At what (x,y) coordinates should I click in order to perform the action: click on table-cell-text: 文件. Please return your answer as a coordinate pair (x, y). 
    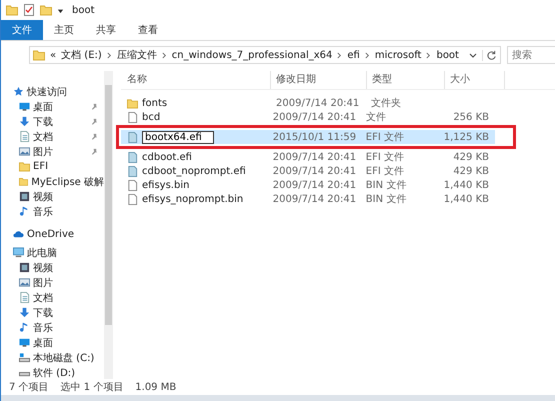
    Looking at the image, I should click on (375, 117).